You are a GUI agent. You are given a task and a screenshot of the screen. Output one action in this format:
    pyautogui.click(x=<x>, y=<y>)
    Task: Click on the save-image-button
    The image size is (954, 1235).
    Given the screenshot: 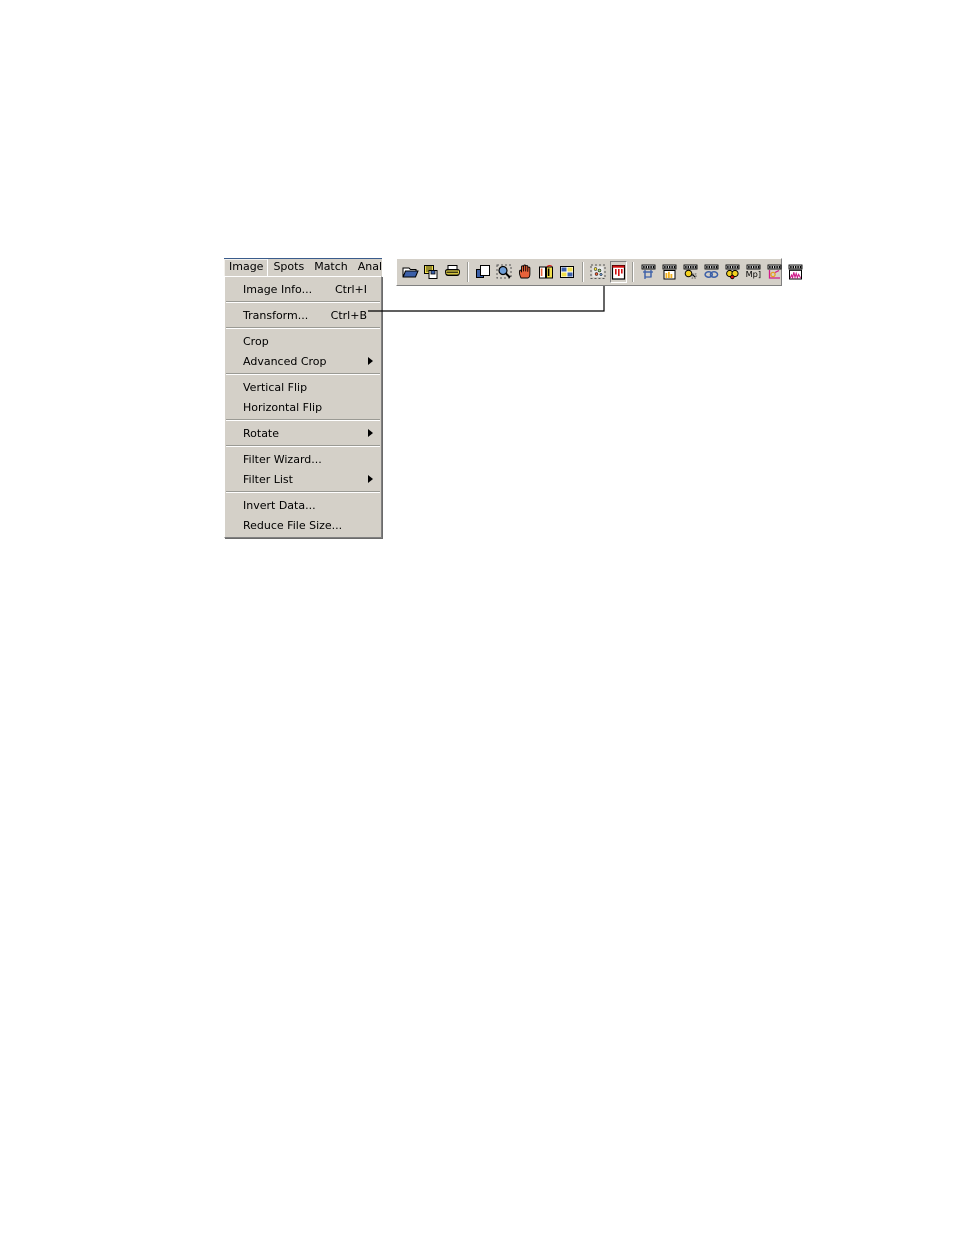 What is the action you would take?
    pyautogui.click(x=431, y=272)
    